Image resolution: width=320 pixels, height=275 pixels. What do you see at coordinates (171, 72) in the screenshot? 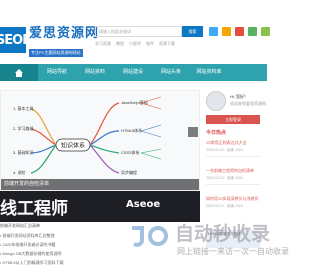
I see `nav-item: 网站头条` at bounding box center [171, 72].